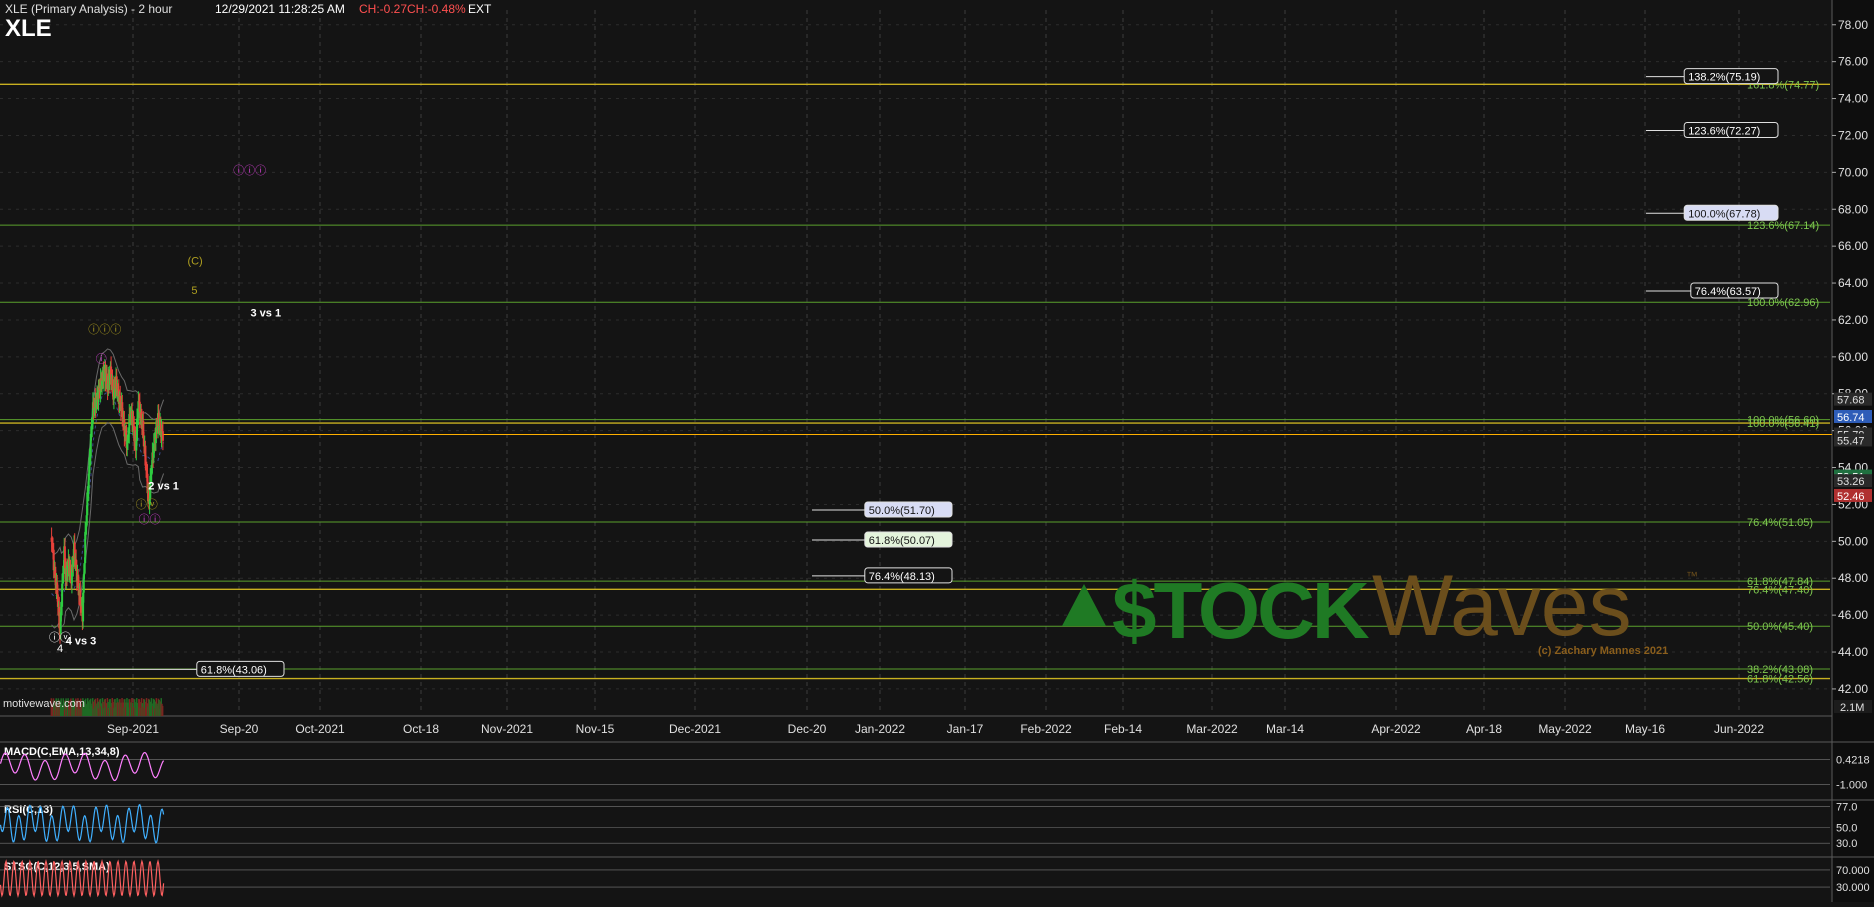 This screenshot has height=907, width=1874. Describe the element at coordinates (1852, 708) in the screenshot. I see `volume-marker-label: 2.1M` at that location.